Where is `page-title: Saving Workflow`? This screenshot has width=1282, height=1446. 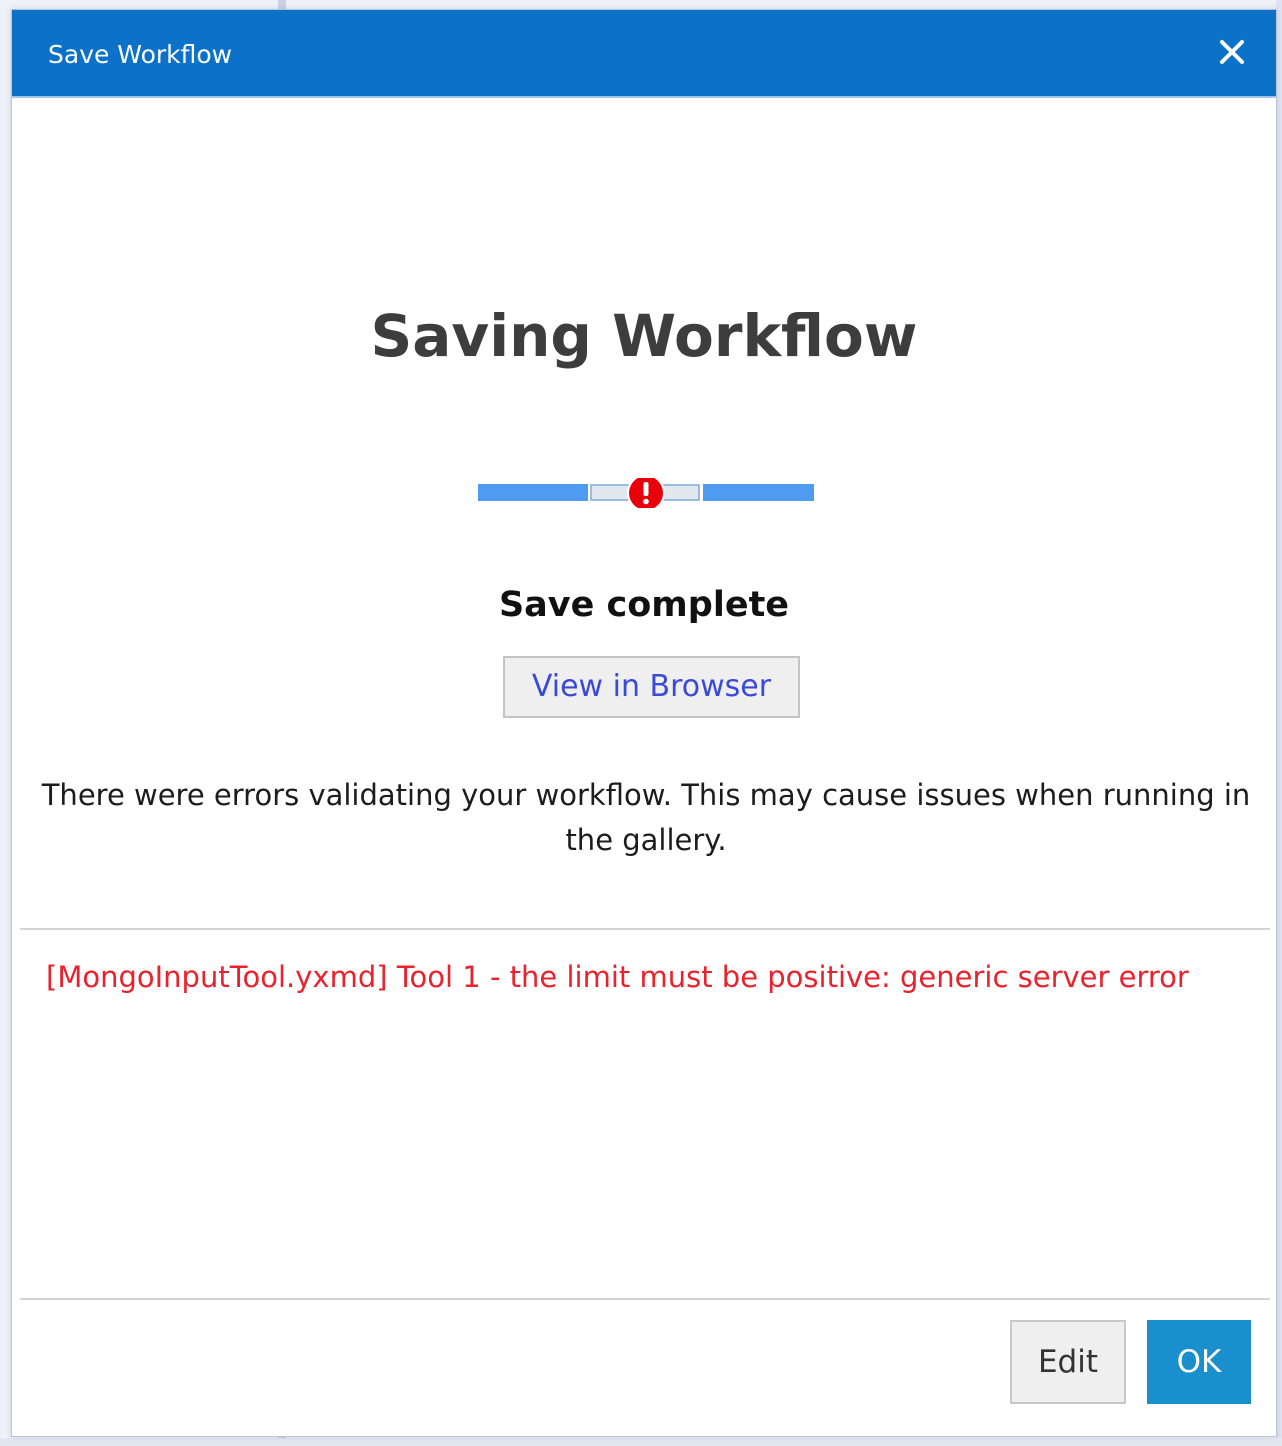 page-title: Saving Workflow is located at coordinates (644, 336).